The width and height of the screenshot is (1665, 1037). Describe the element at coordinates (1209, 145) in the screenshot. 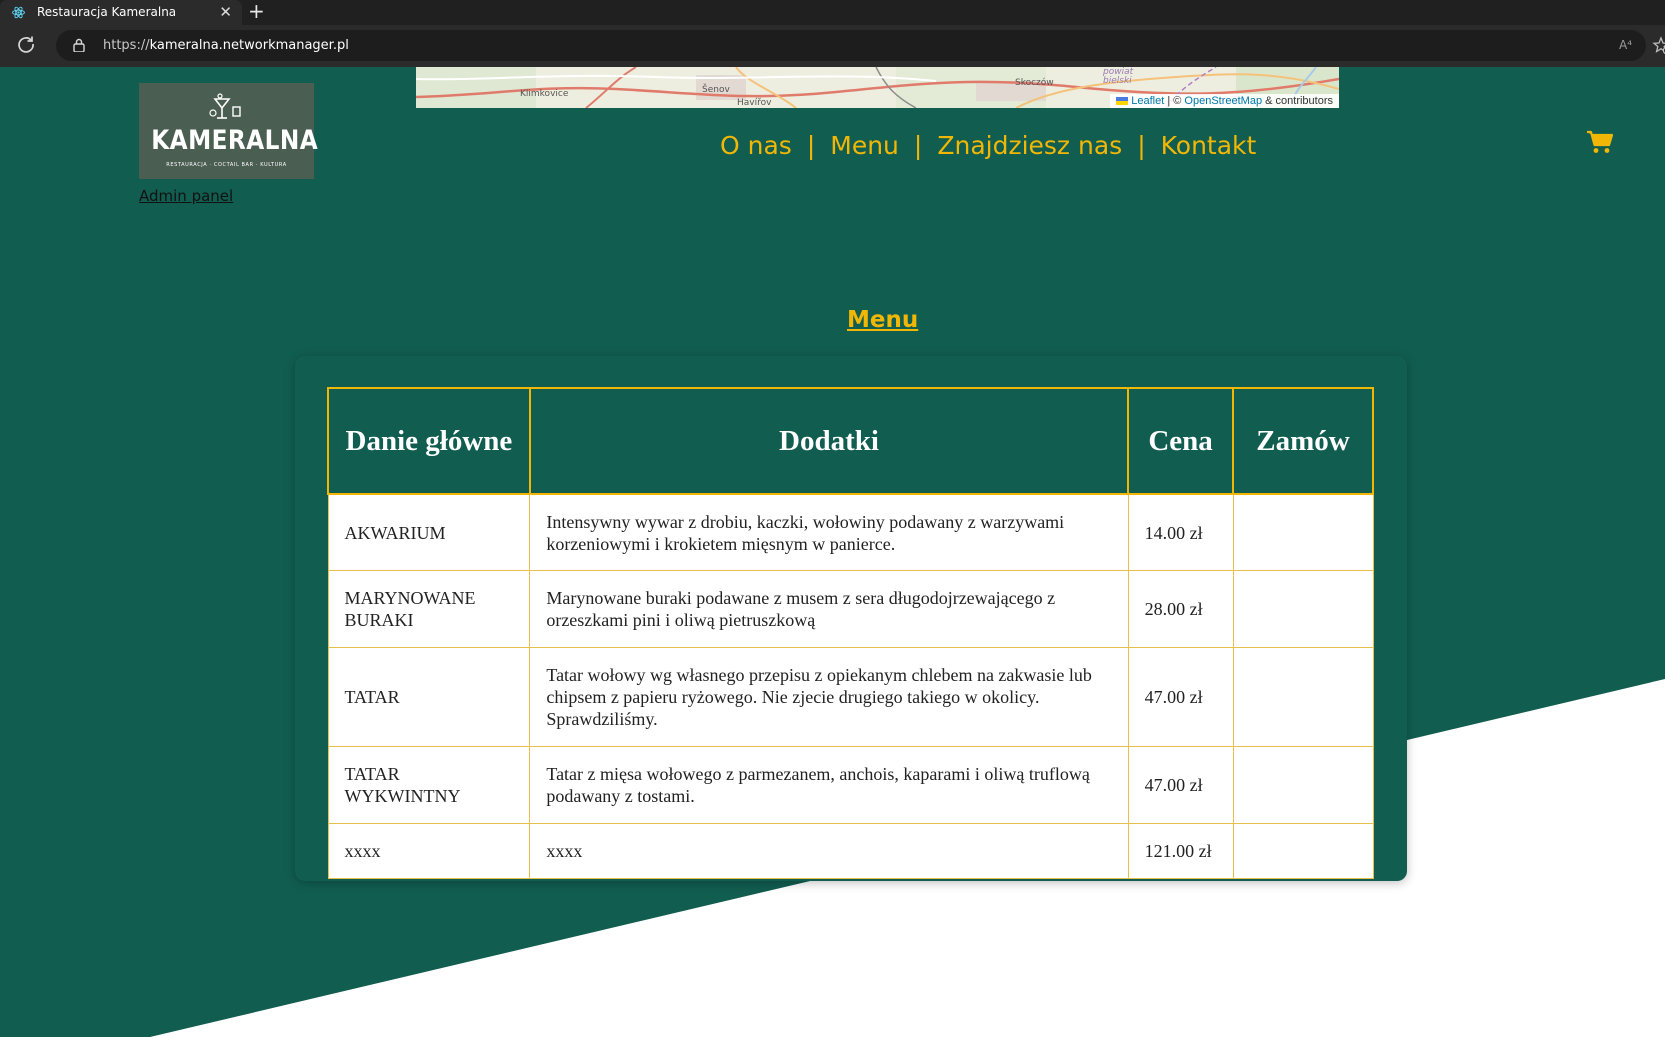

I see `nav-link-kontakt: Kontakt` at that location.